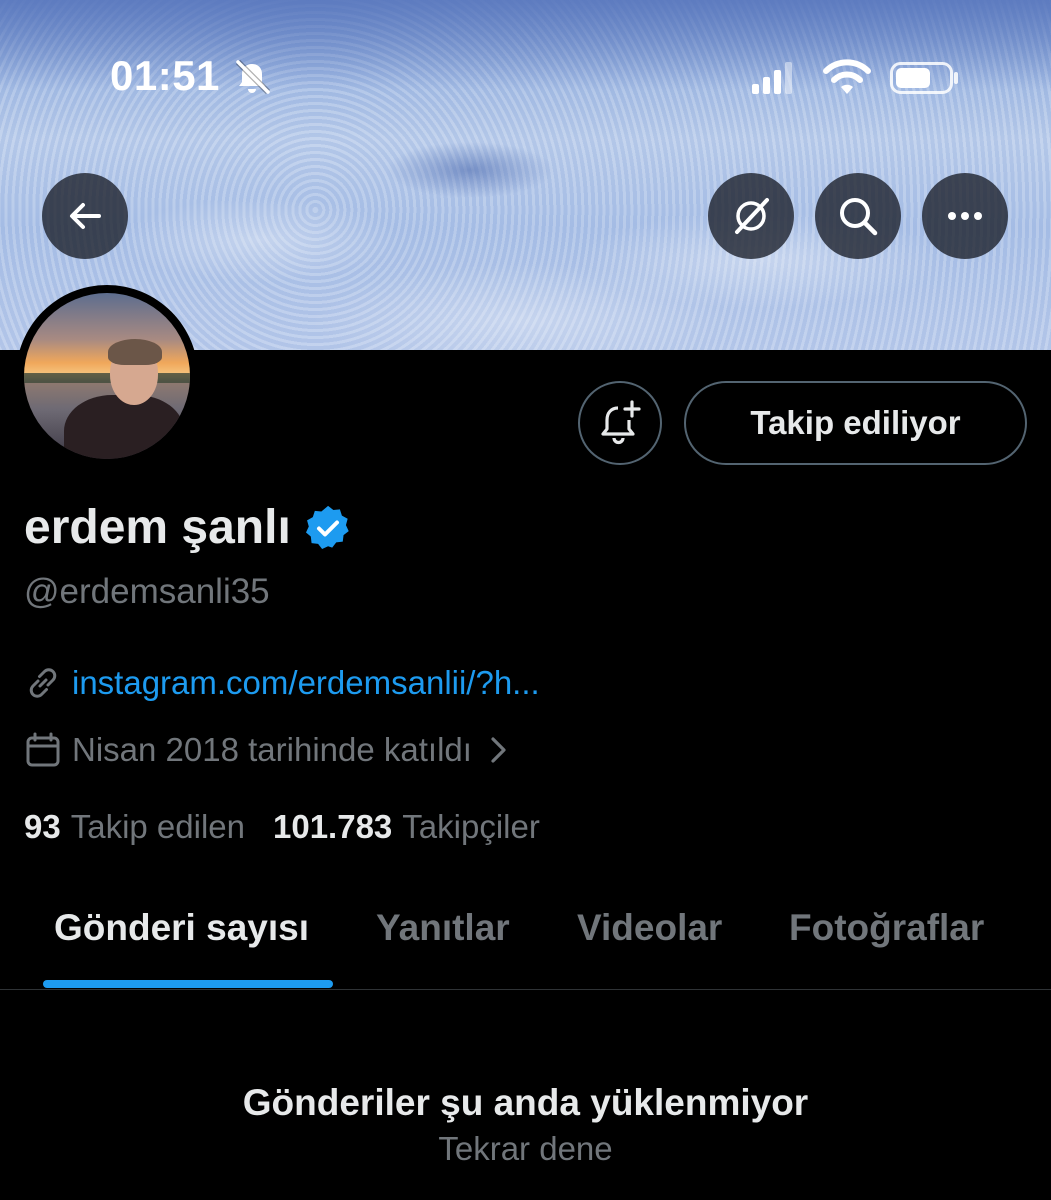 Image resolution: width=1051 pixels, height=1200 pixels. I want to click on followers-count-link: 101.783 Takipçiler, so click(406, 827).